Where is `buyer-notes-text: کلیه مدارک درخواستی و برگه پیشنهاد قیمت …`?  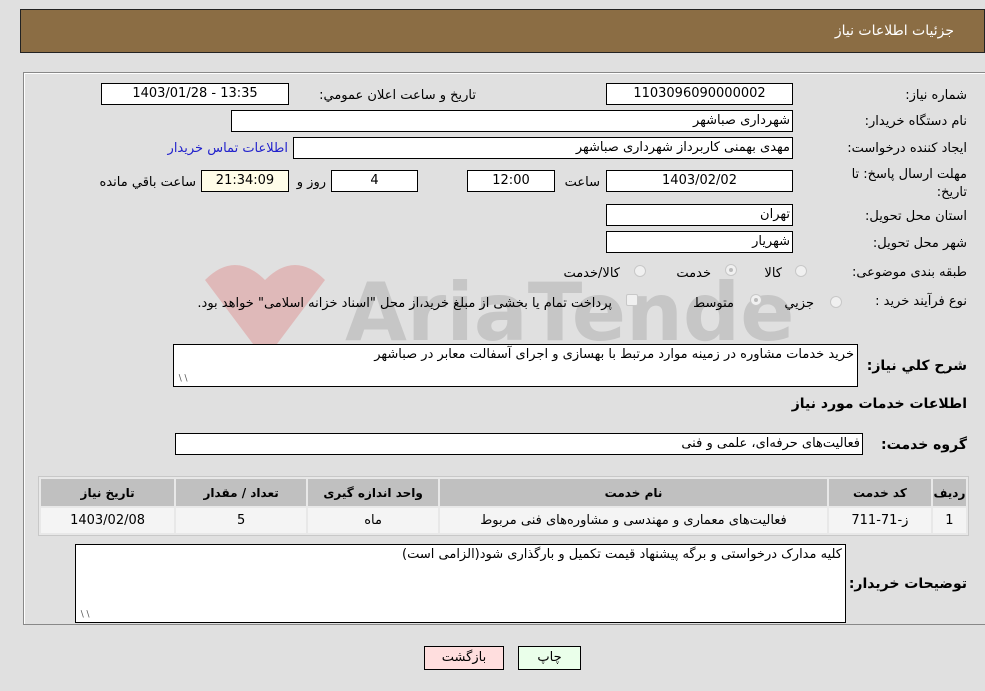
buyer-notes-text: کلیه مدارک درخواستی و برگه پیشنهاد قیمت … is located at coordinates (622, 554).